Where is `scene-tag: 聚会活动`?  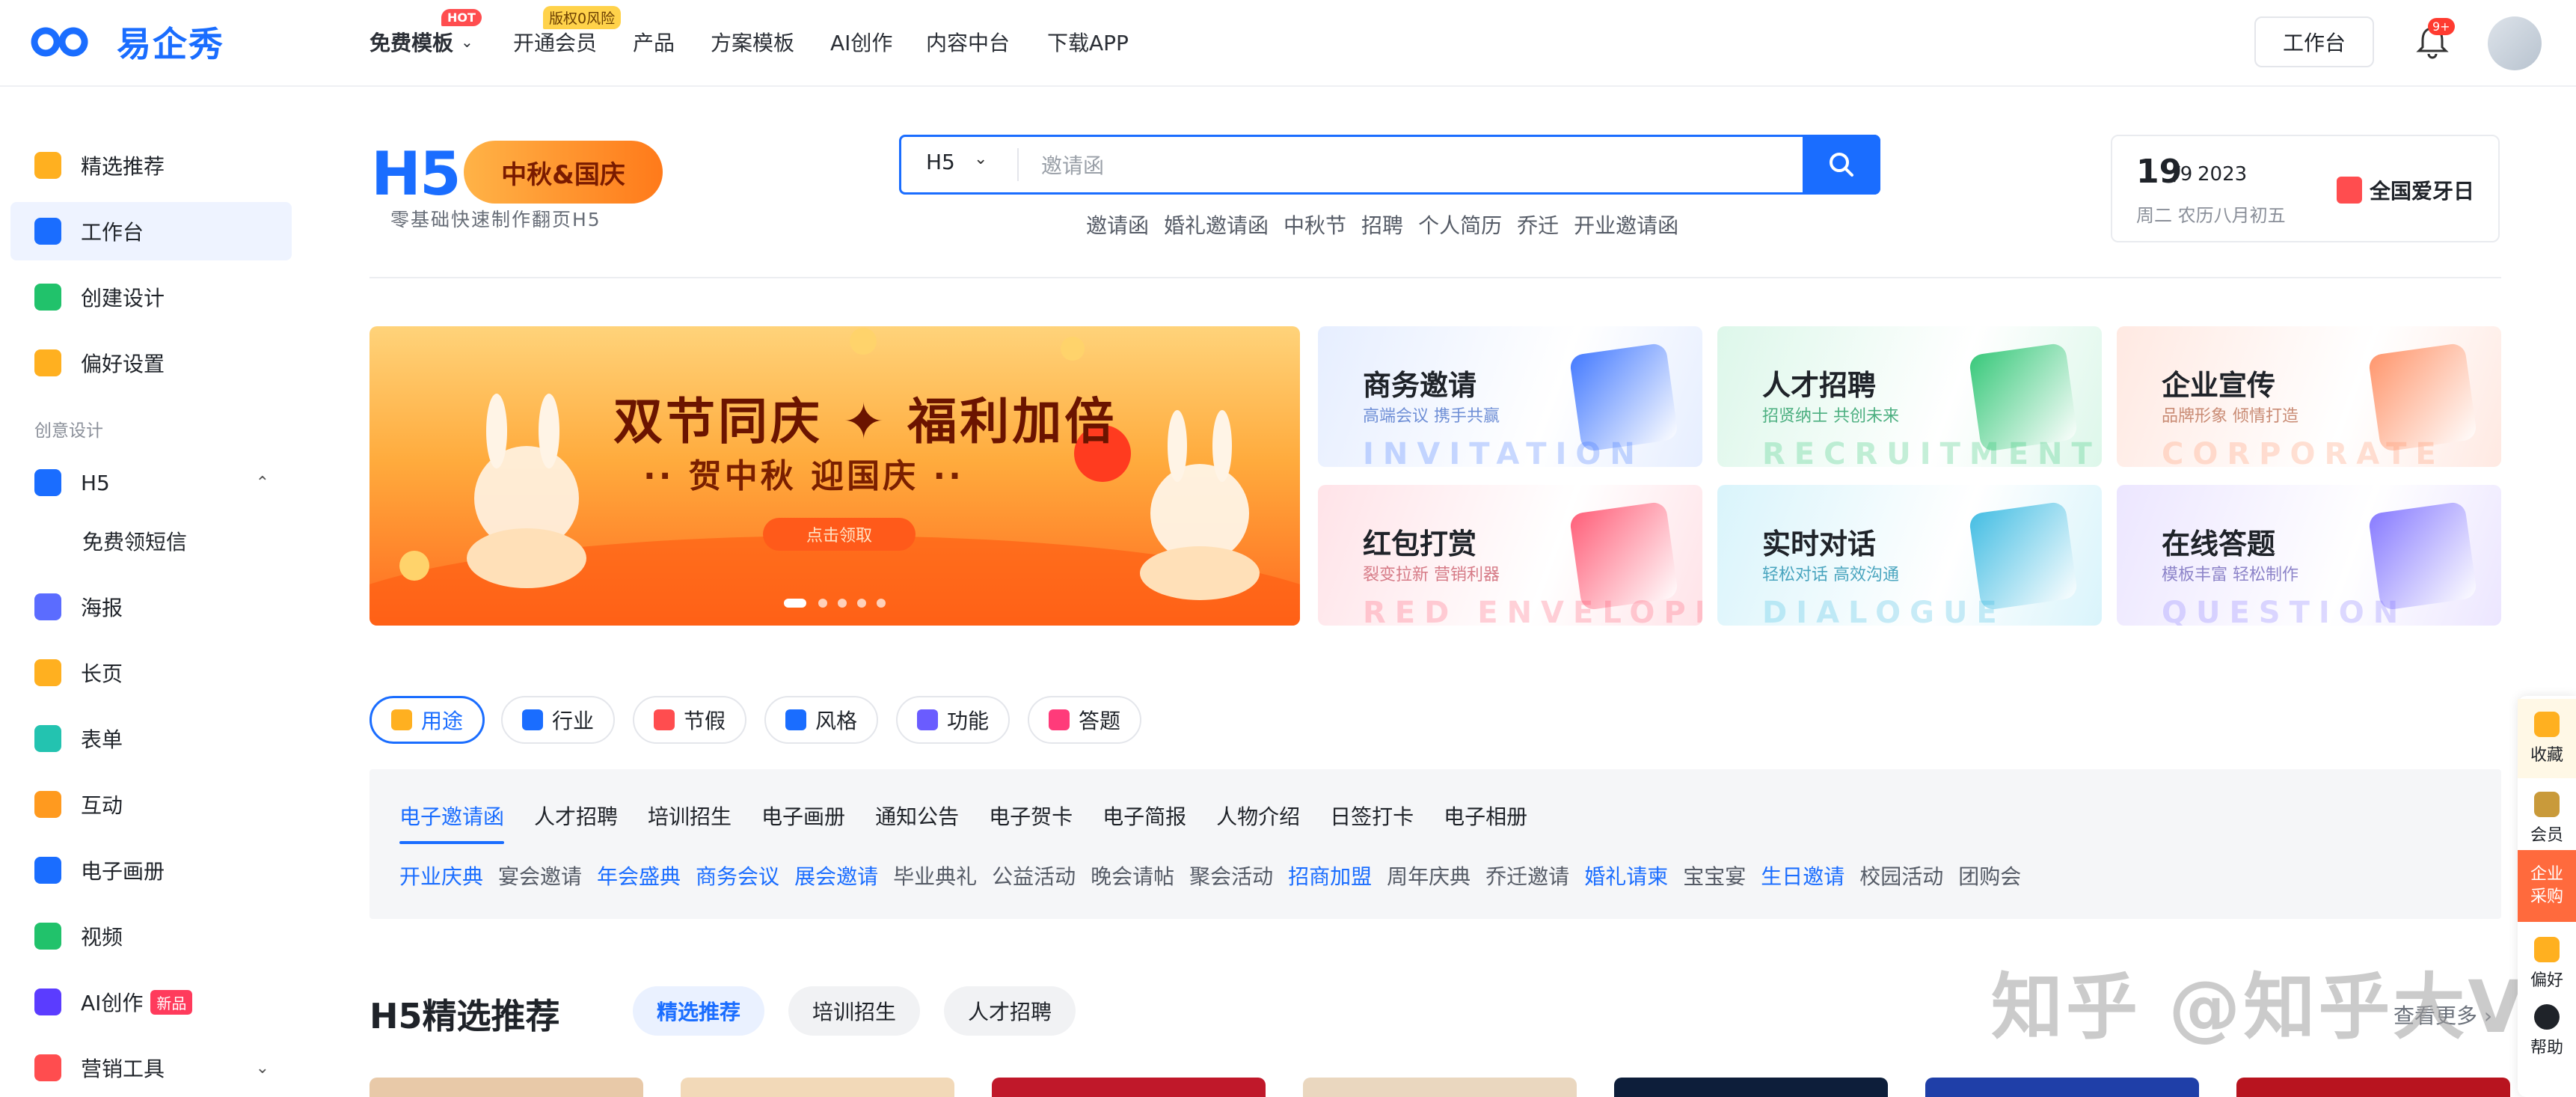
scene-tag: 聚会活动 is located at coordinates (1231, 875).